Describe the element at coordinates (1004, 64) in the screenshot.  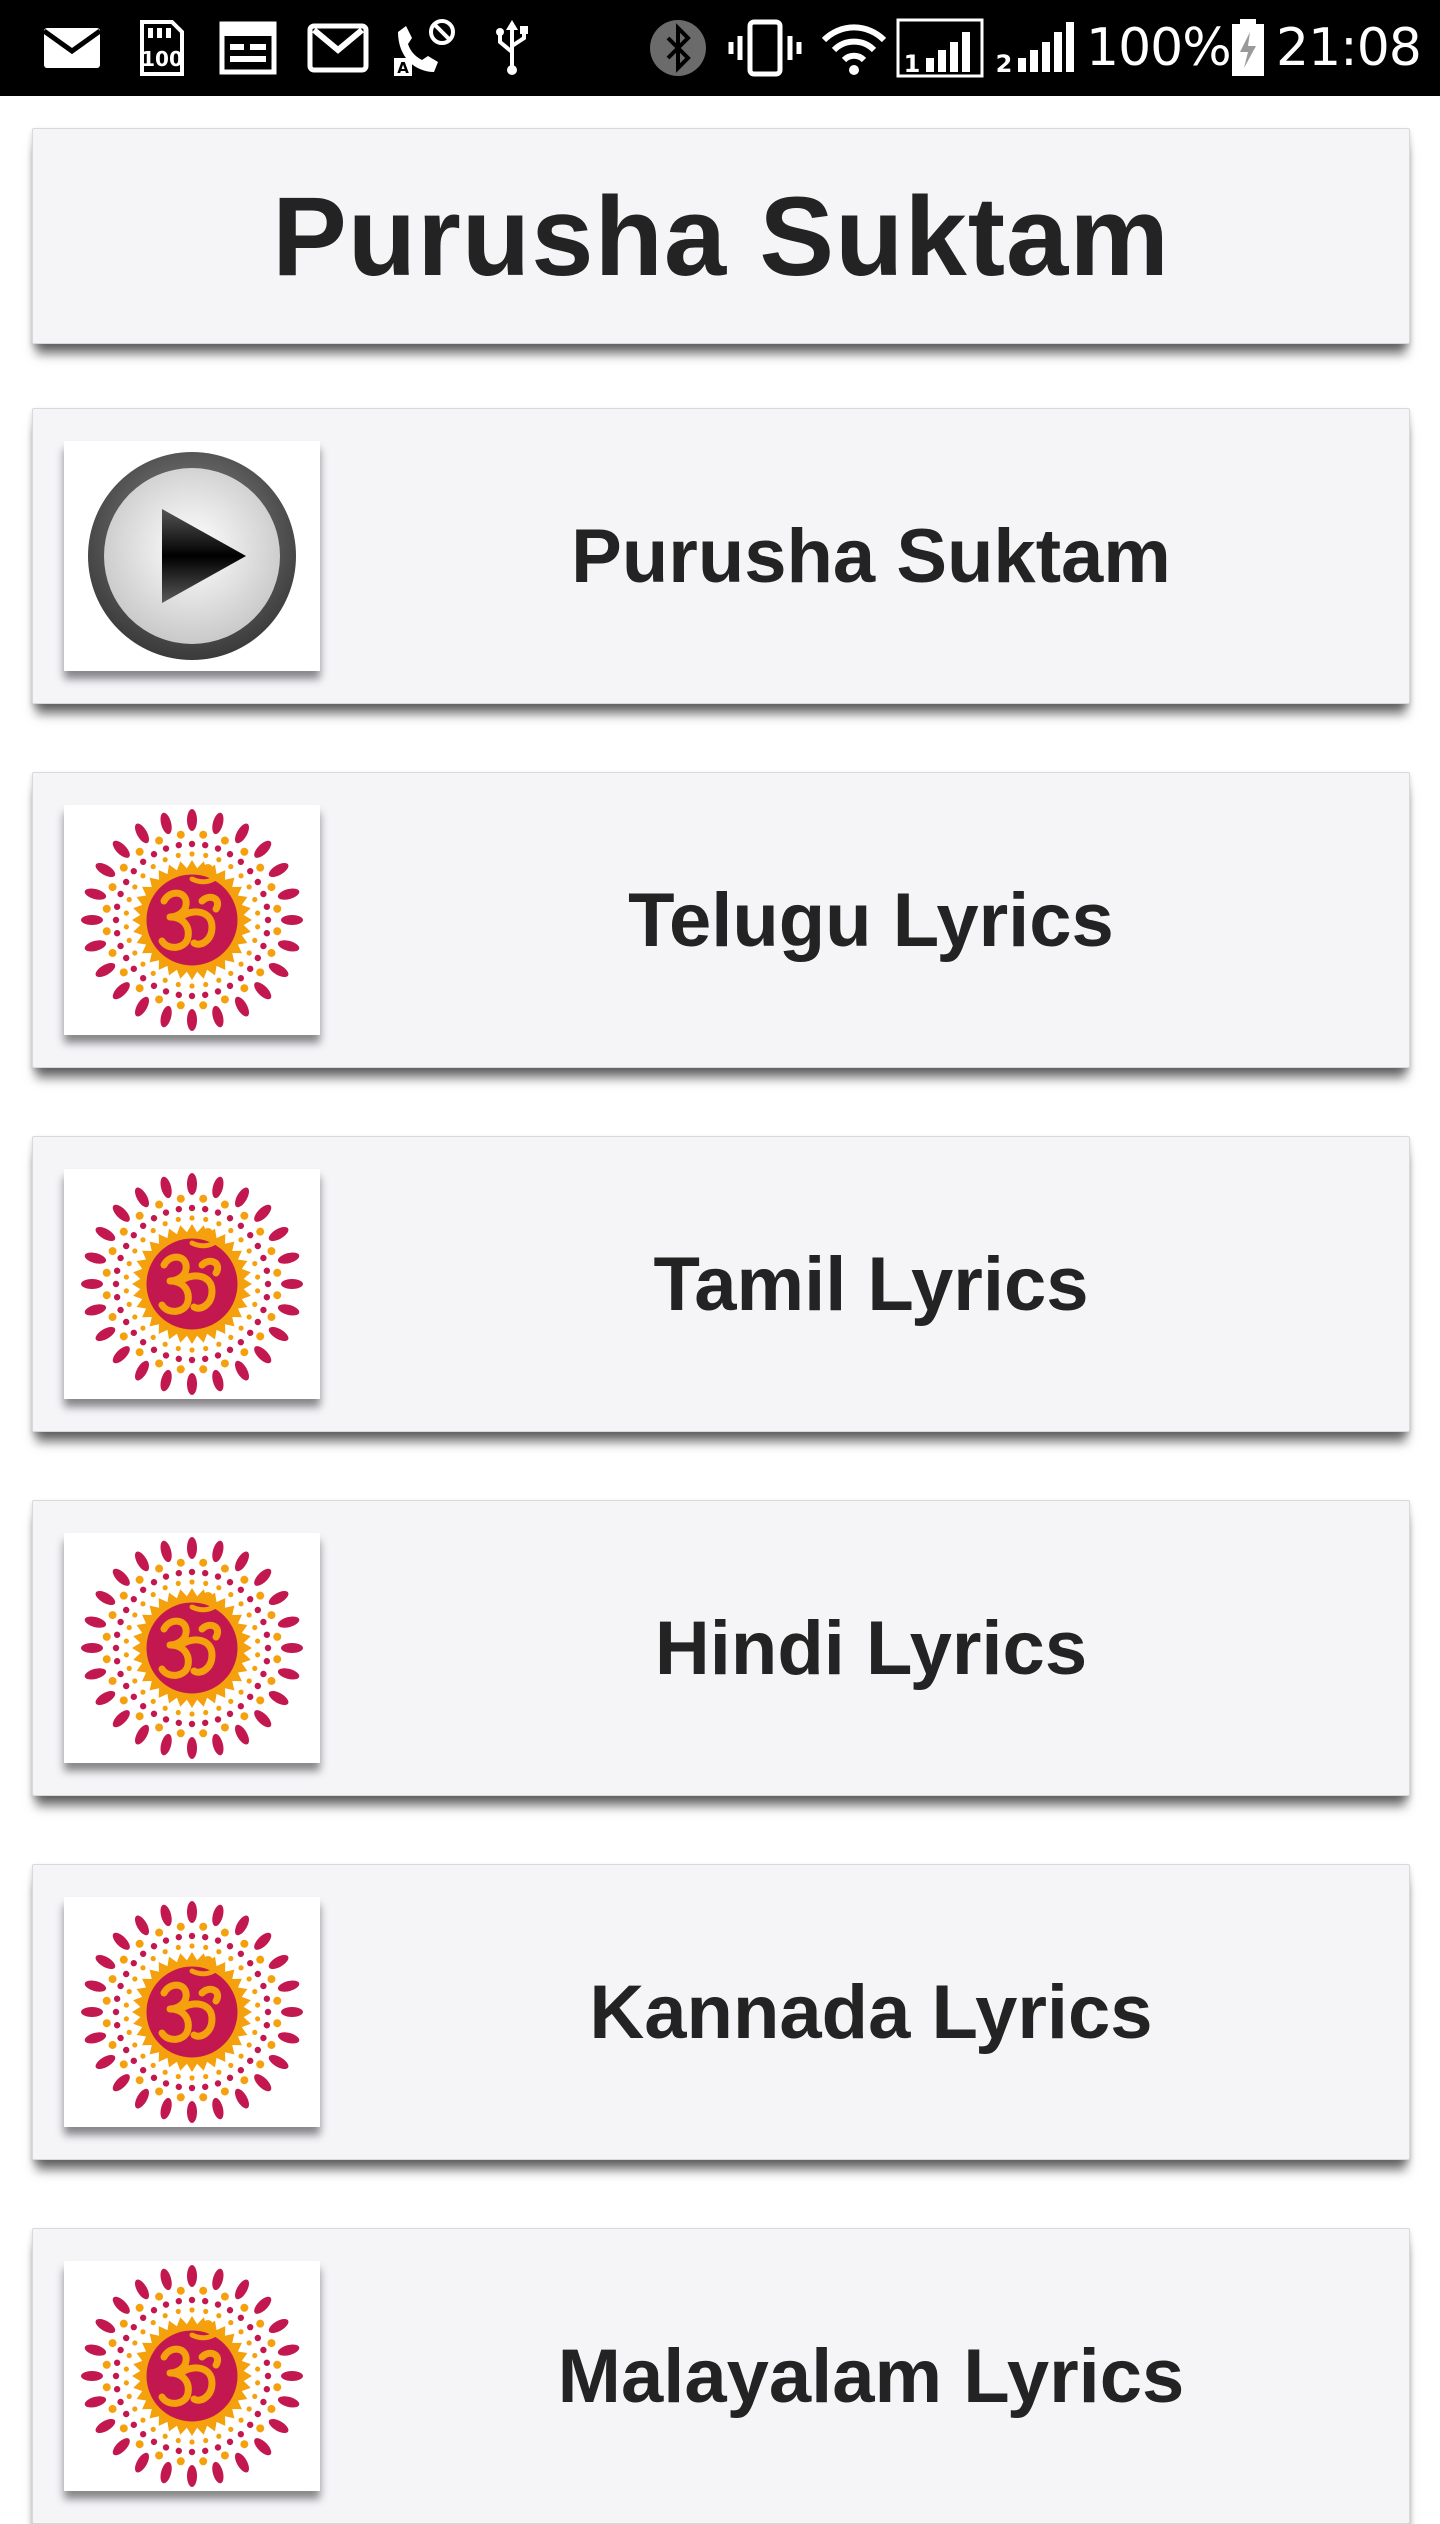
I see `svg-text: 2` at that location.